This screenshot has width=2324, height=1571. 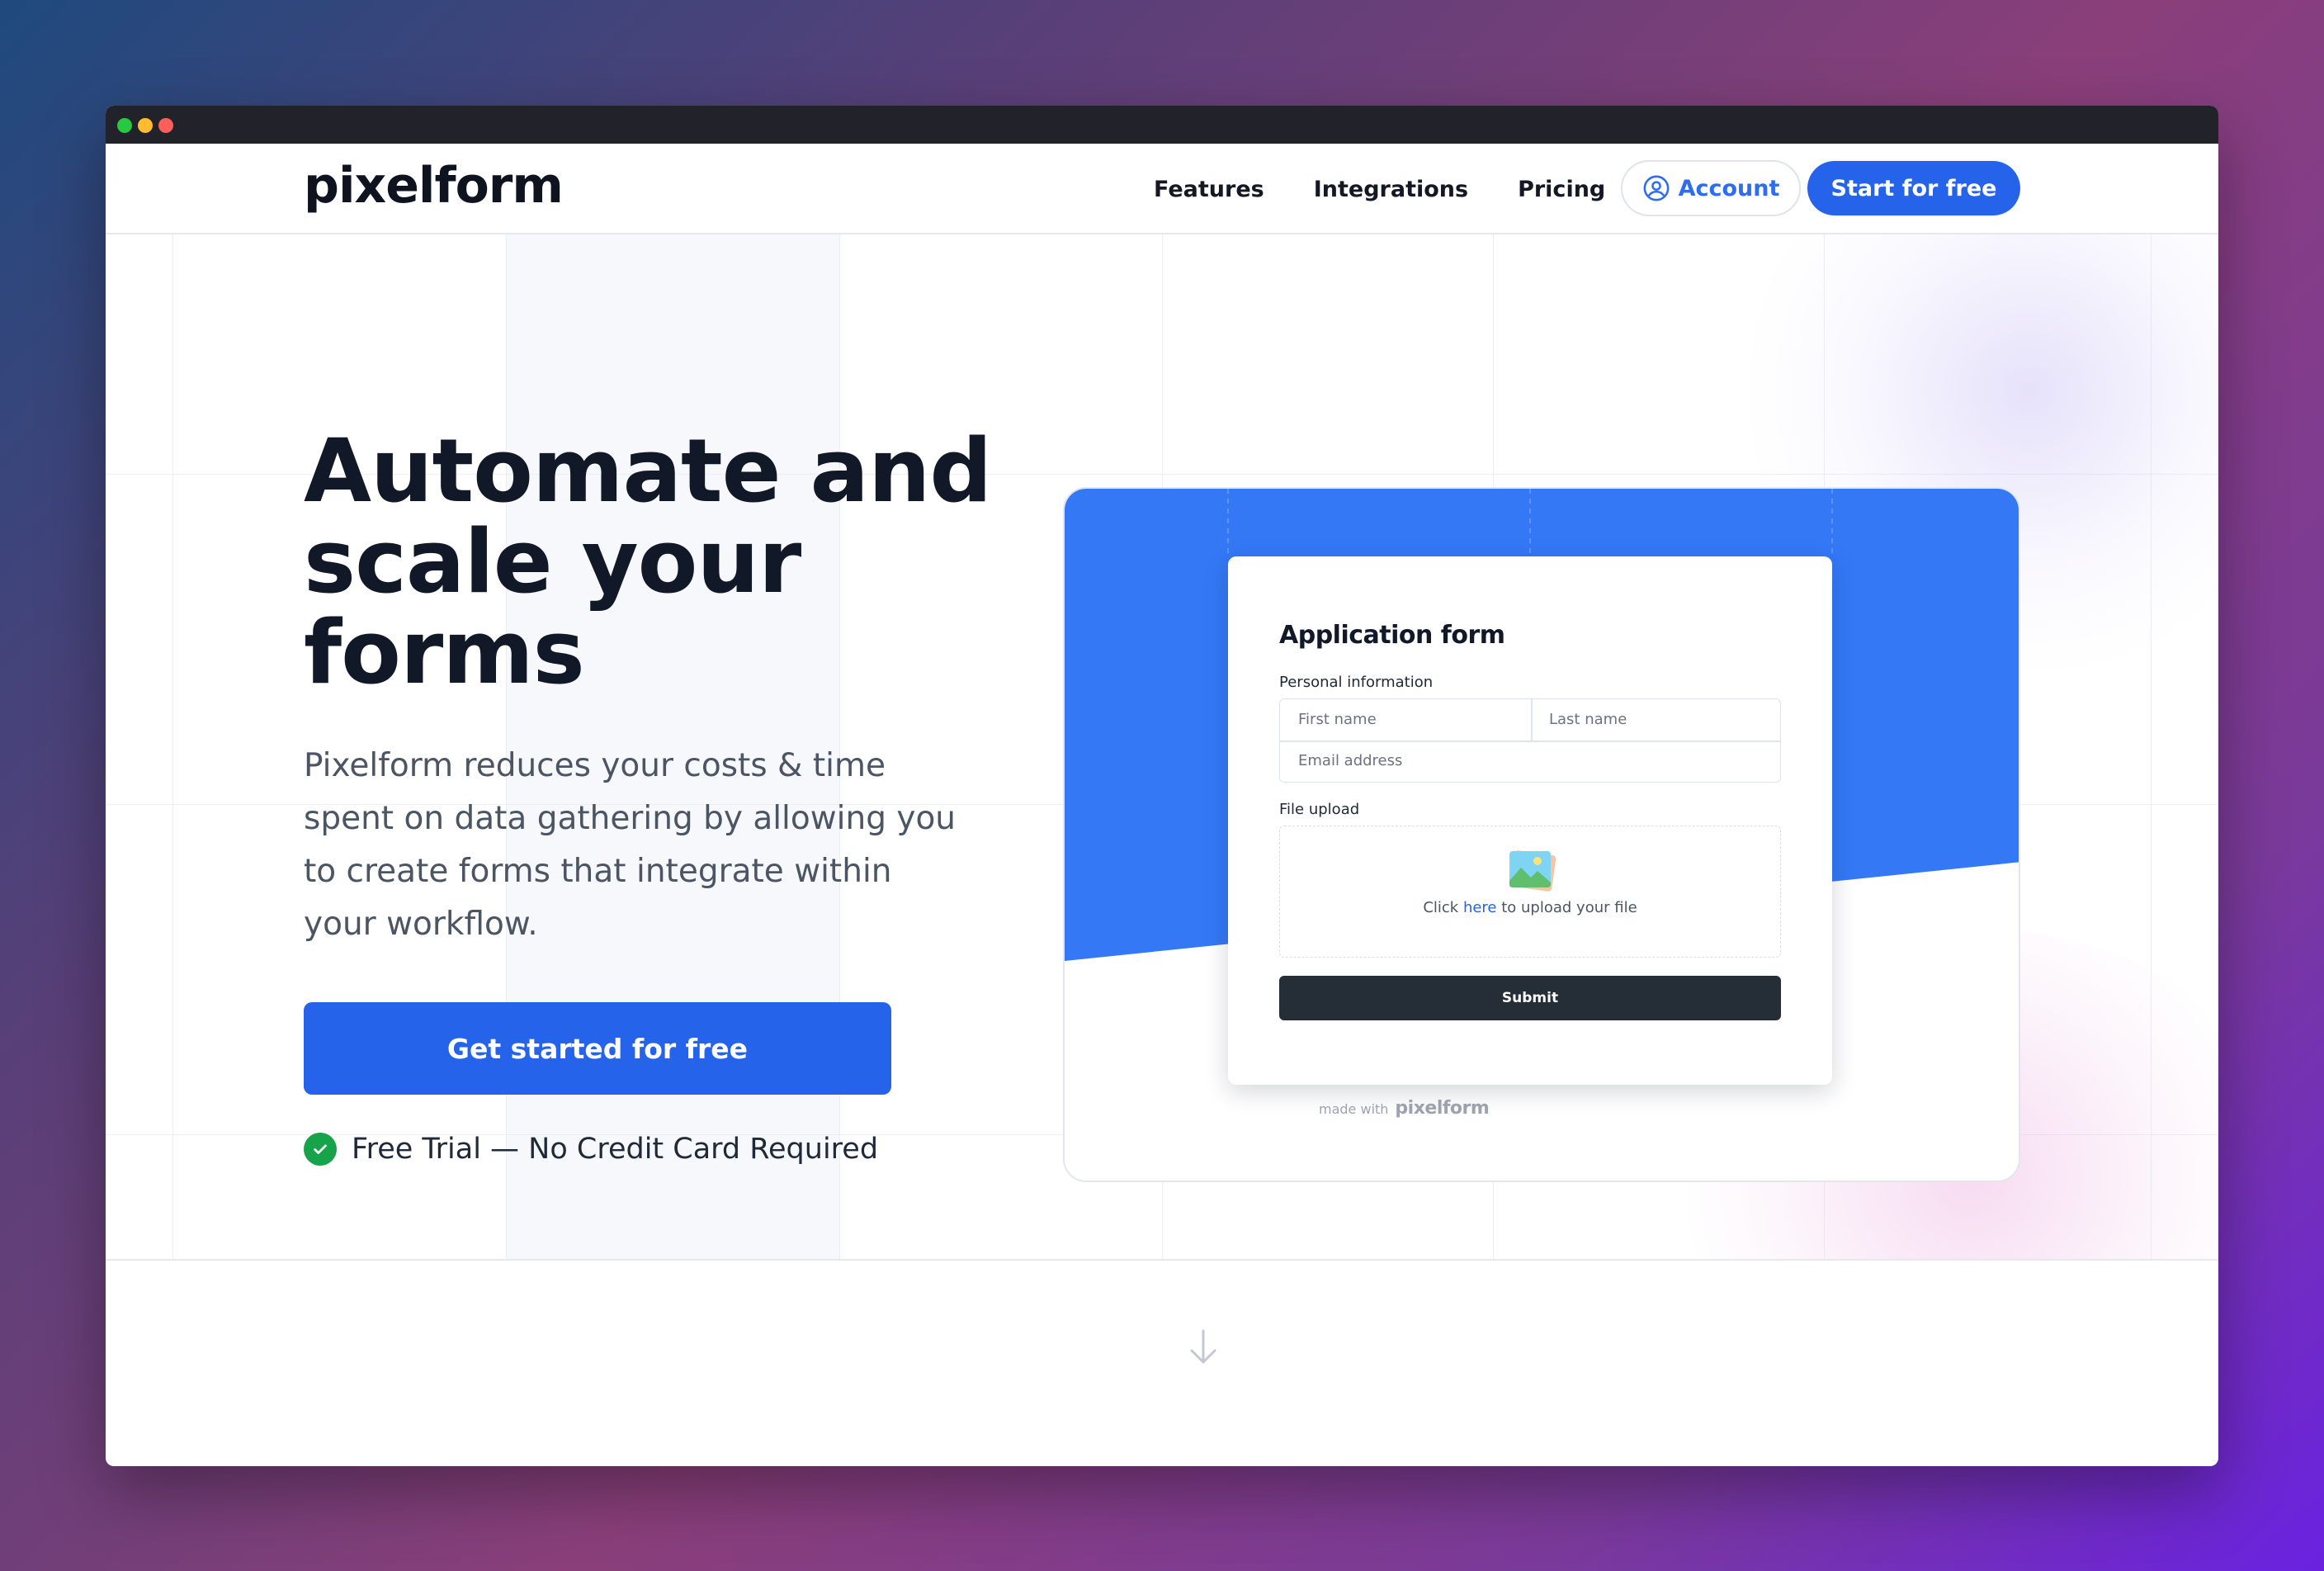 I want to click on account-button: Account, so click(x=1711, y=188).